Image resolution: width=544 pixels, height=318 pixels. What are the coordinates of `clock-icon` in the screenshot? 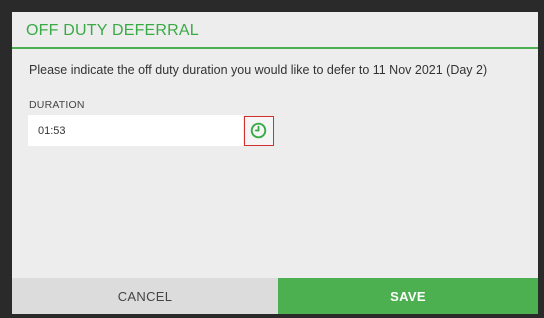 It's located at (258, 130).